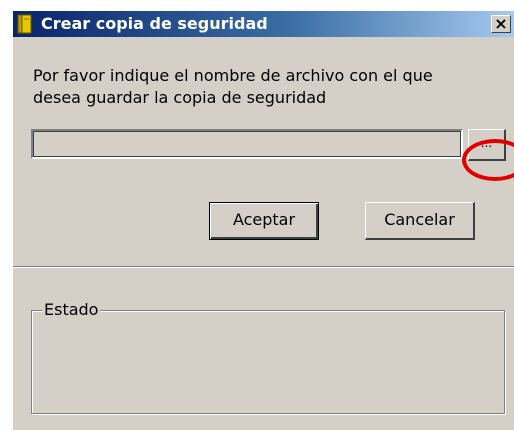  I want to click on close-button: ×, so click(501, 24).